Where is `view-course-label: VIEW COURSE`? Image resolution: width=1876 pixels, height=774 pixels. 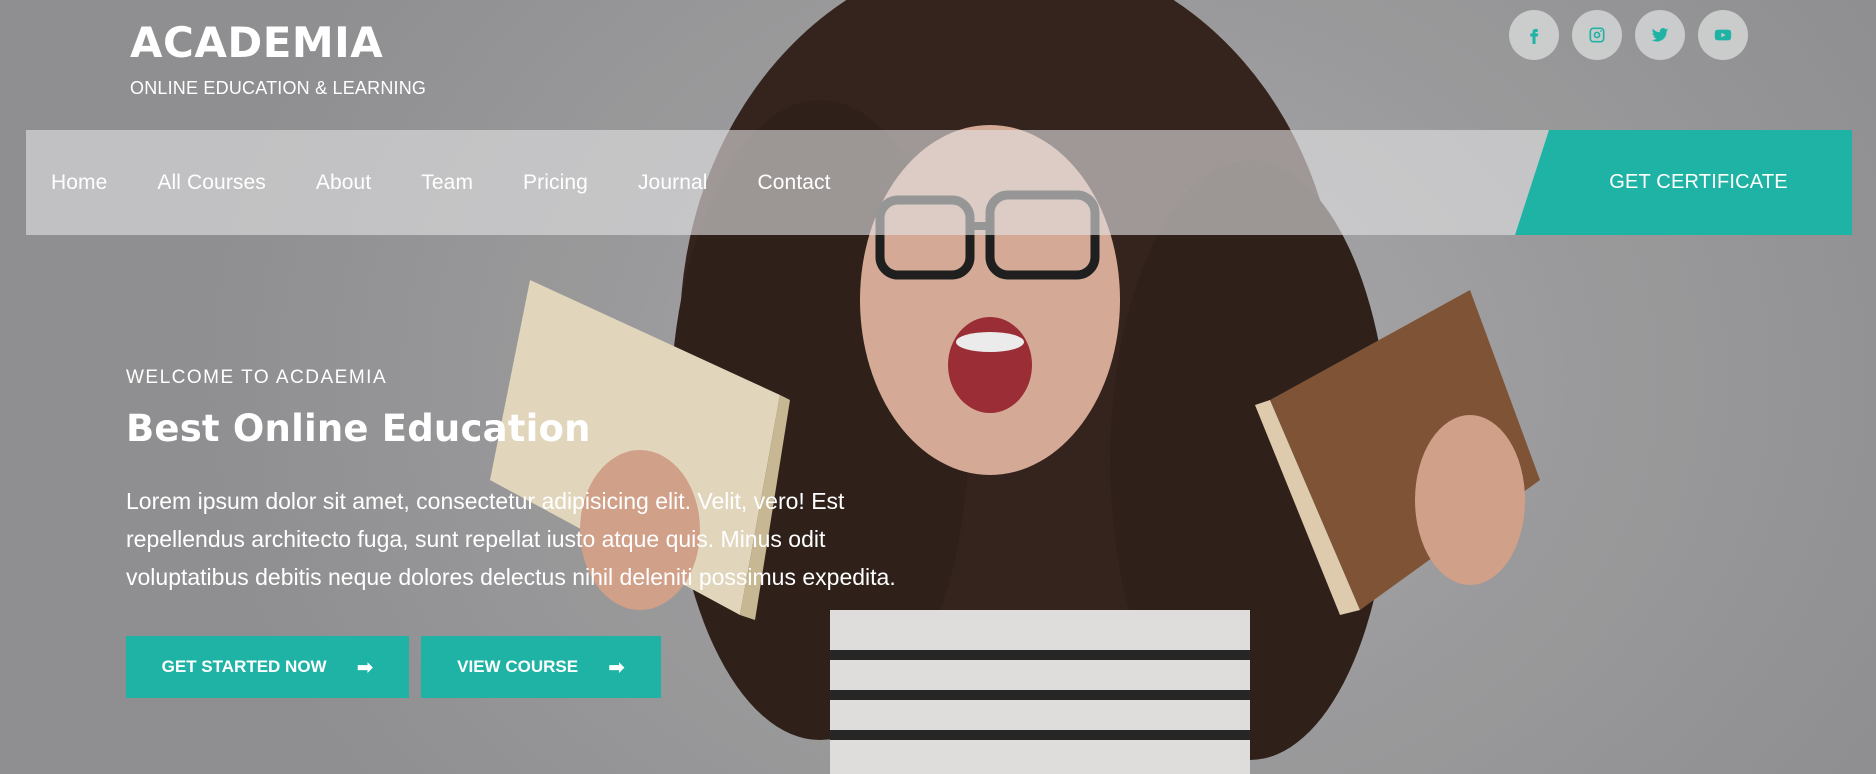
view-course-label: VIEW COURSE is located at coordinates (518, 666).